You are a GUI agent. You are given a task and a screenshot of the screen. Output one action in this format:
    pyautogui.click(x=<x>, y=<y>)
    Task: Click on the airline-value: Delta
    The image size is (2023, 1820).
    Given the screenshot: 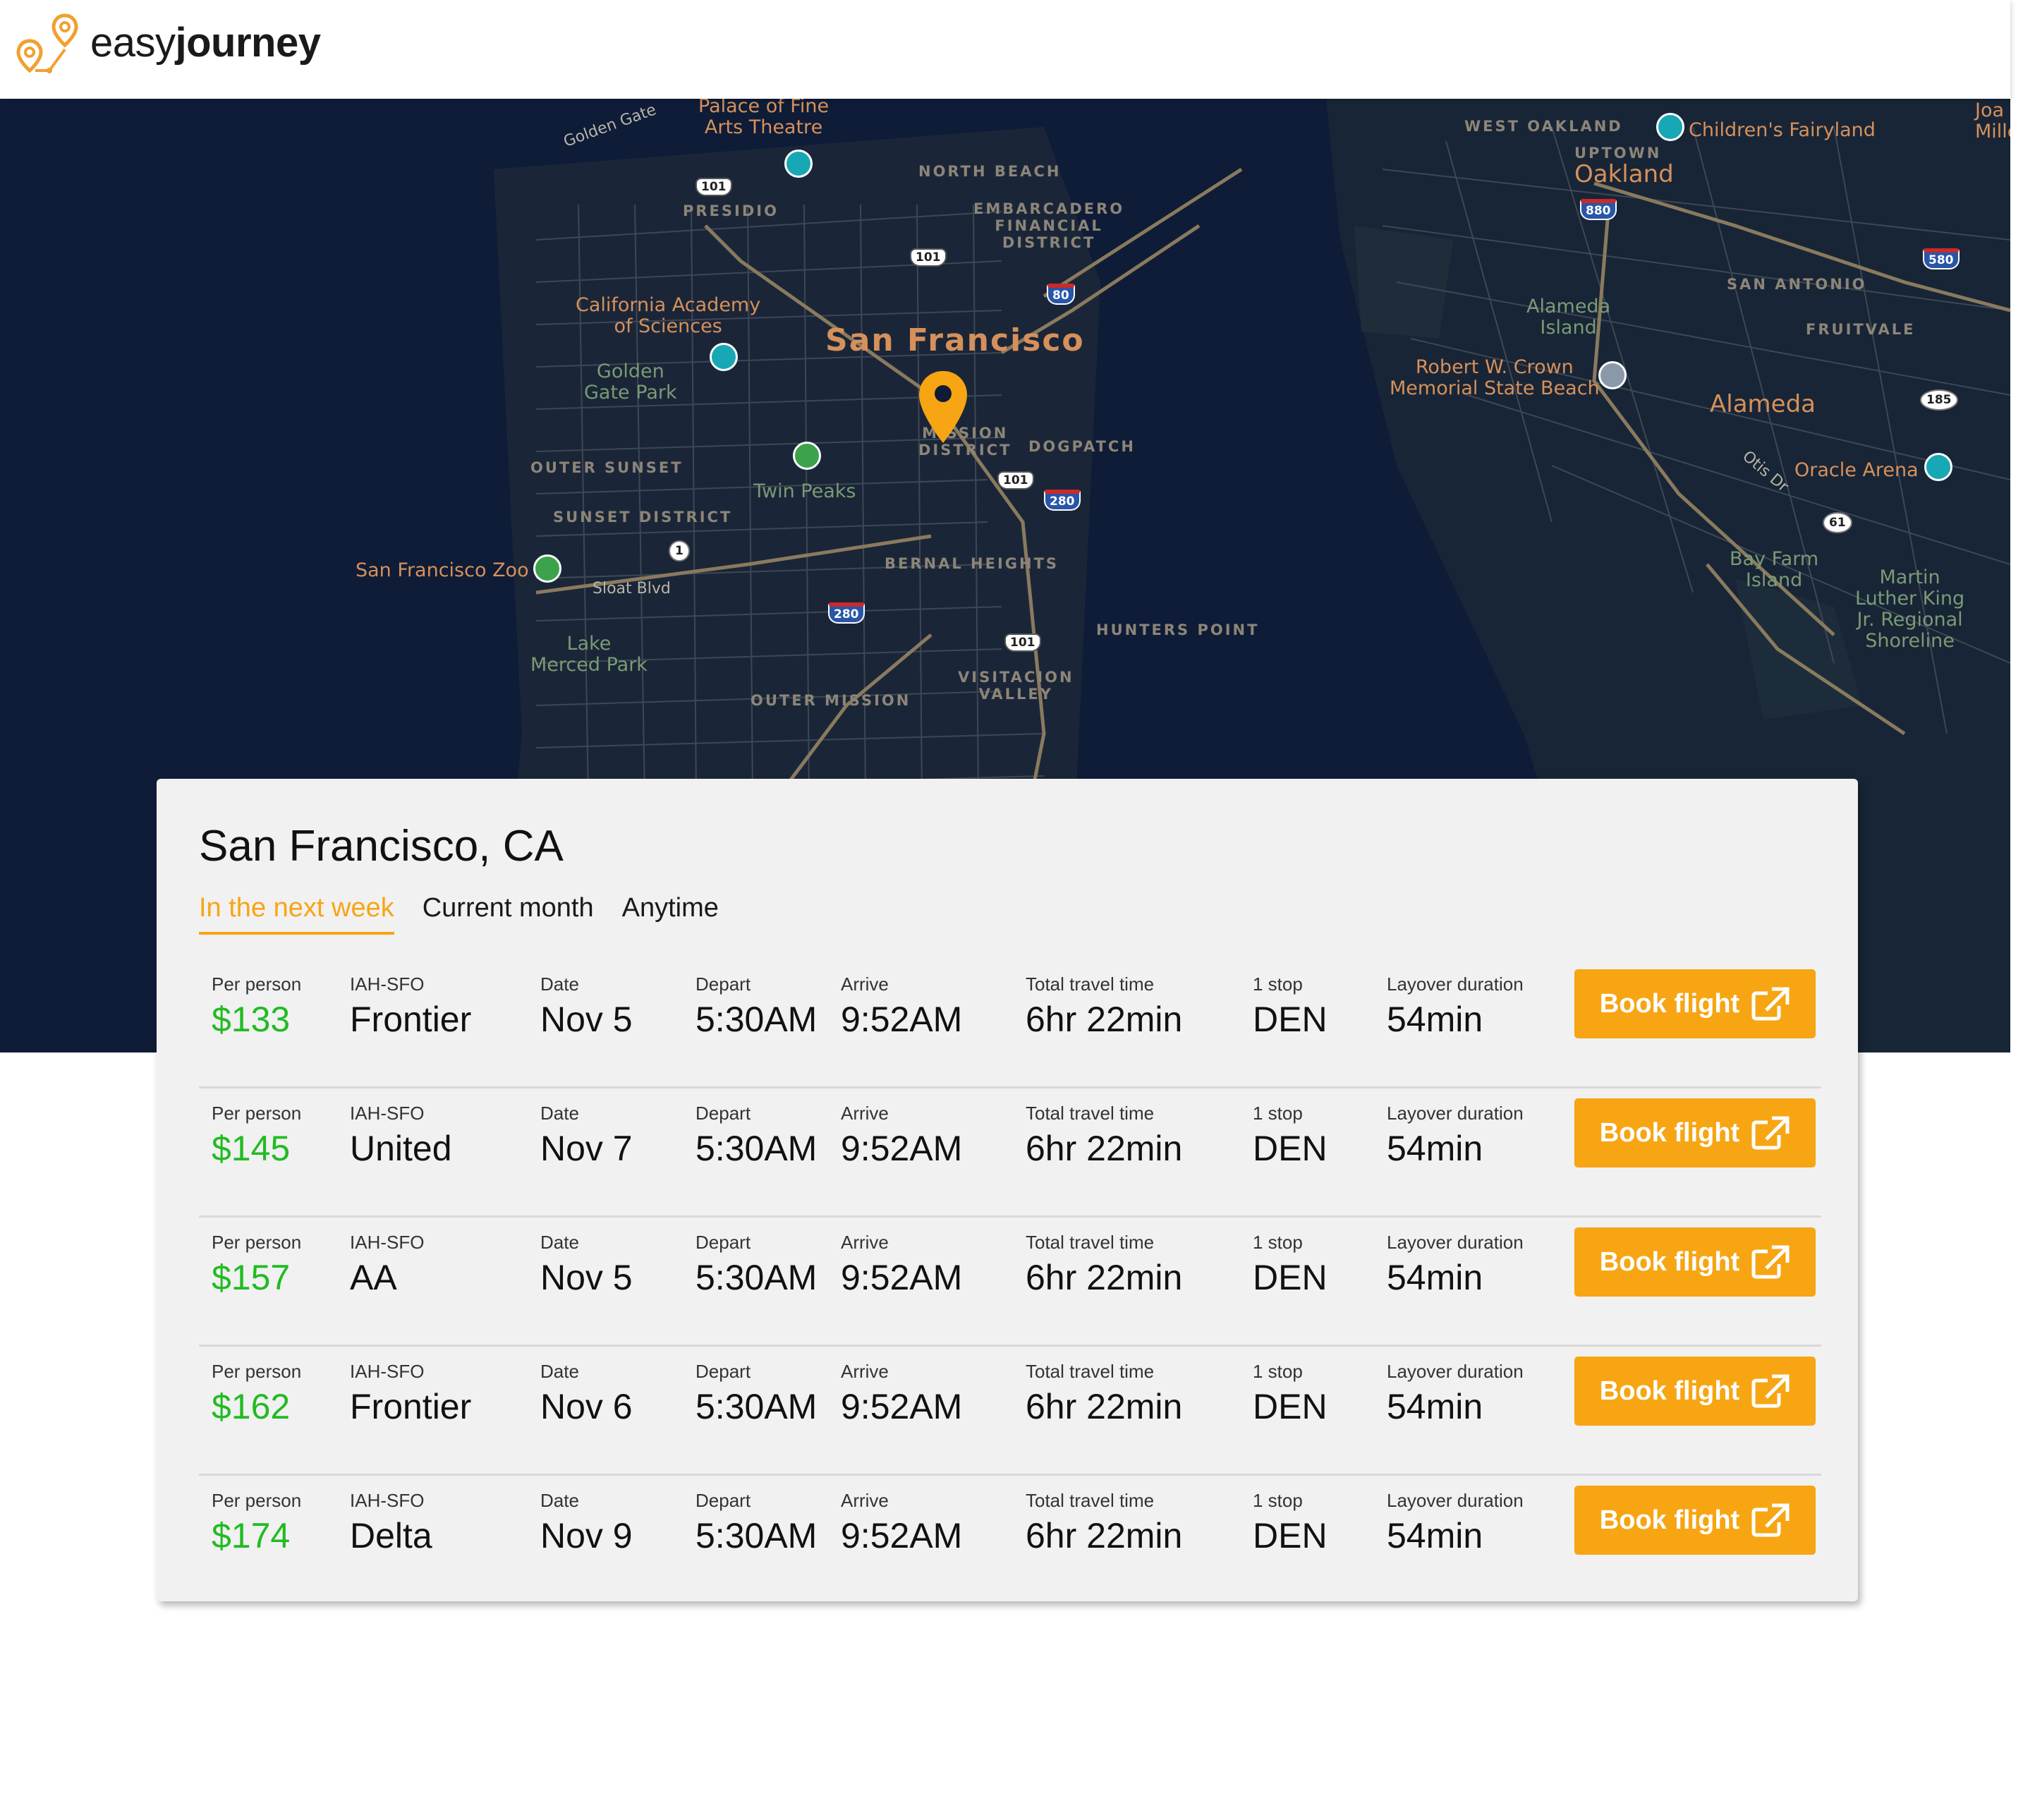 What is the action you would take?
    pyautogui.click(x=391, y=1536)
    